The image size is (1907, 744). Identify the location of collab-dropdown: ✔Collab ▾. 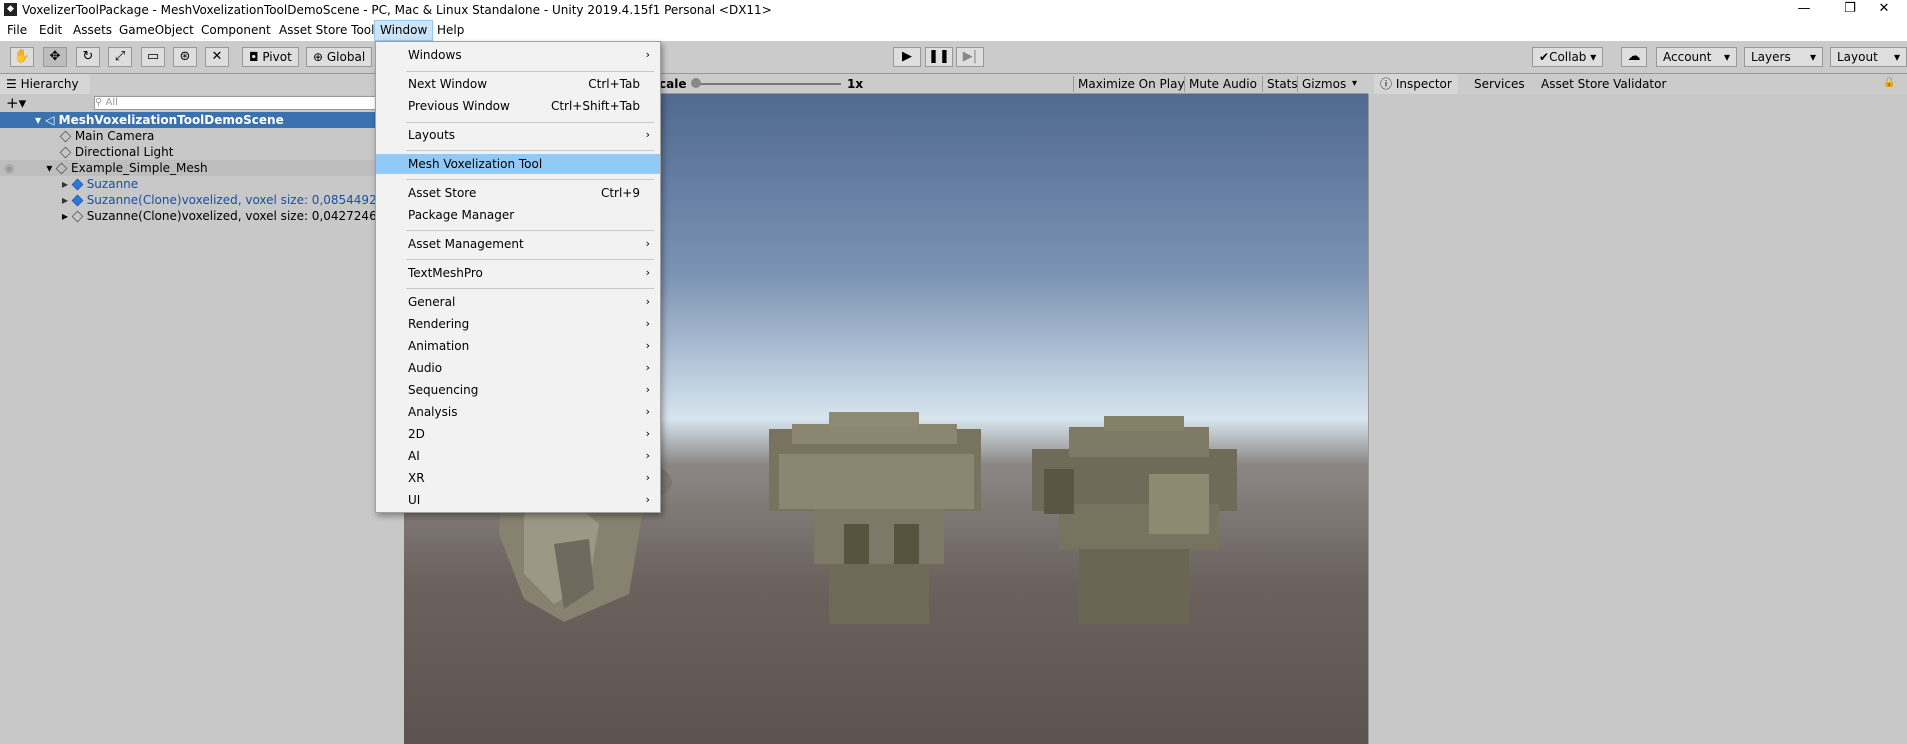
(1568, 57).